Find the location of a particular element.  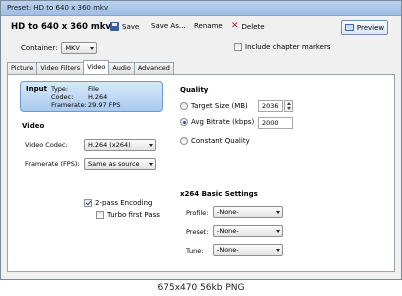

x264-section-heading: x264 Basic Settings is located at coordinates (219, 194).